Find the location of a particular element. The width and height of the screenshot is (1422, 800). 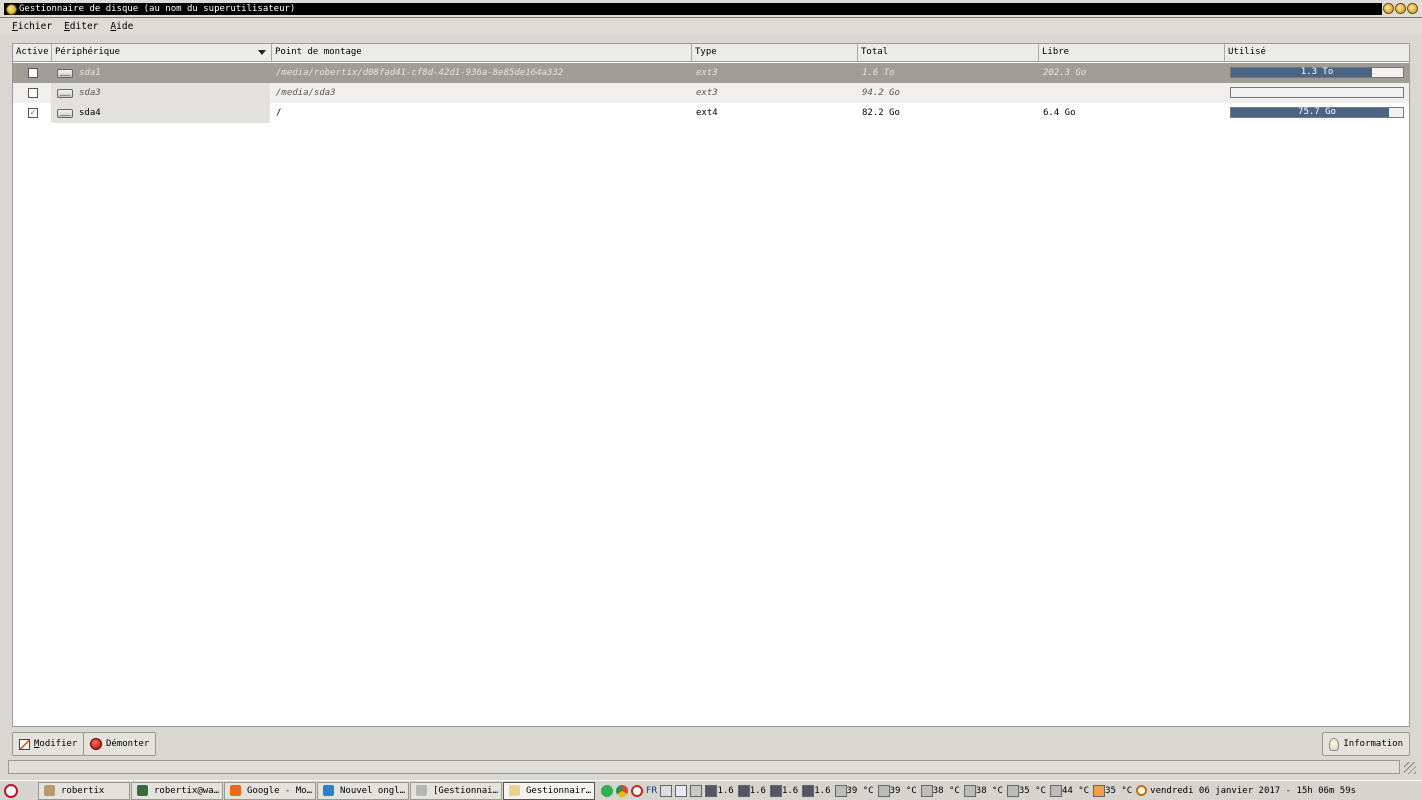

minimize-button is located at coordinates (1388, 8).